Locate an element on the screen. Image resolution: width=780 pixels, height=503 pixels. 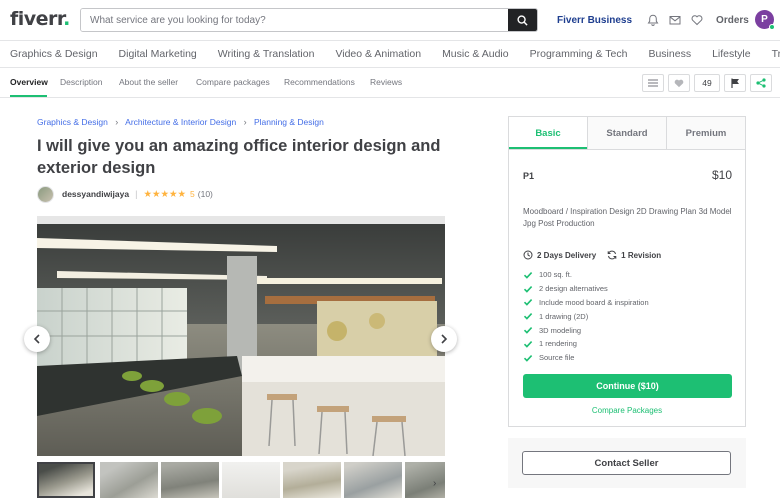
gallery-next-button is located at coordinates (444, 339).